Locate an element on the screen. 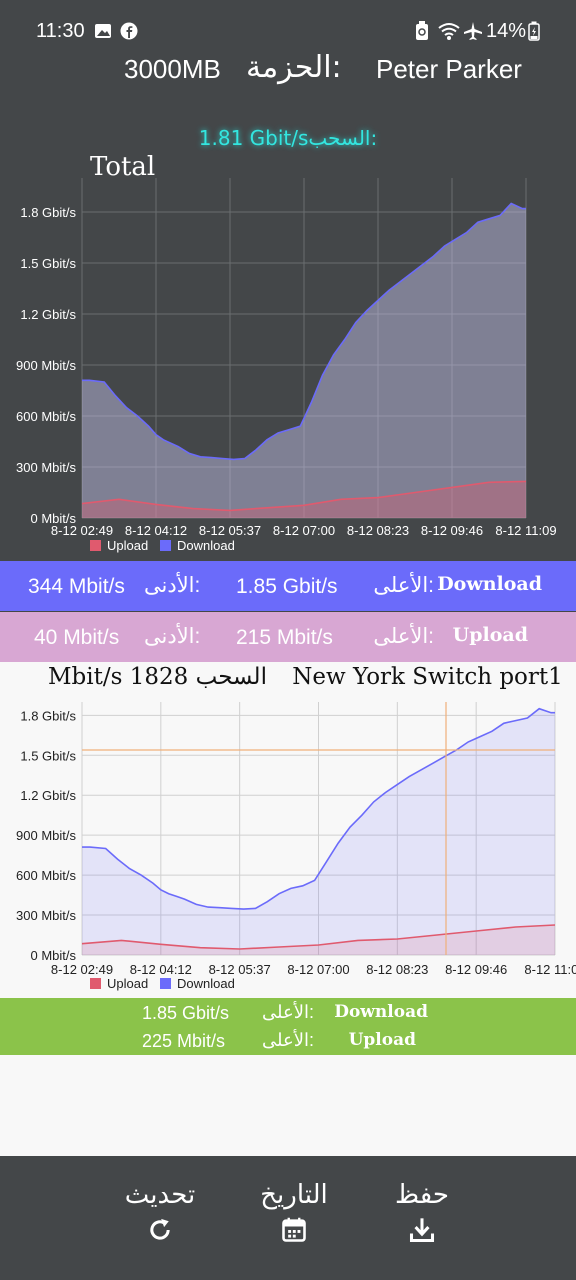  refresh-icon is located at coordinates (160, 1229).